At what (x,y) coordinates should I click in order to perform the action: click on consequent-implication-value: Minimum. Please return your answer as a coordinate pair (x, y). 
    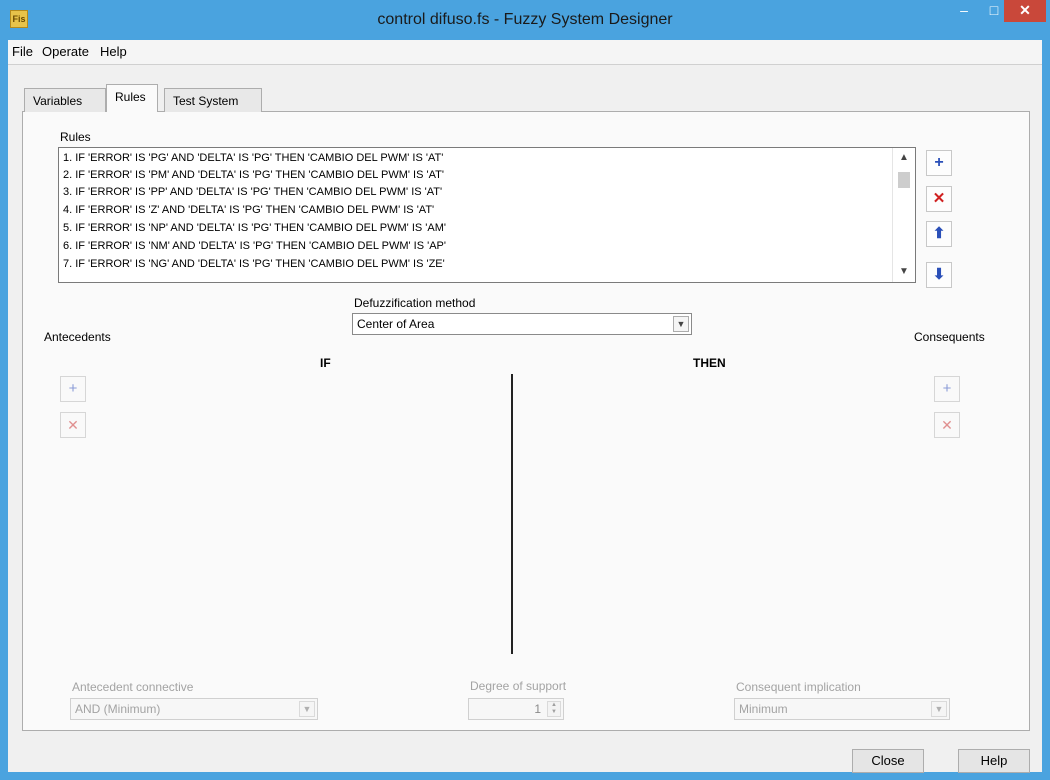
    Looking at the image, I should click on (763, 709).